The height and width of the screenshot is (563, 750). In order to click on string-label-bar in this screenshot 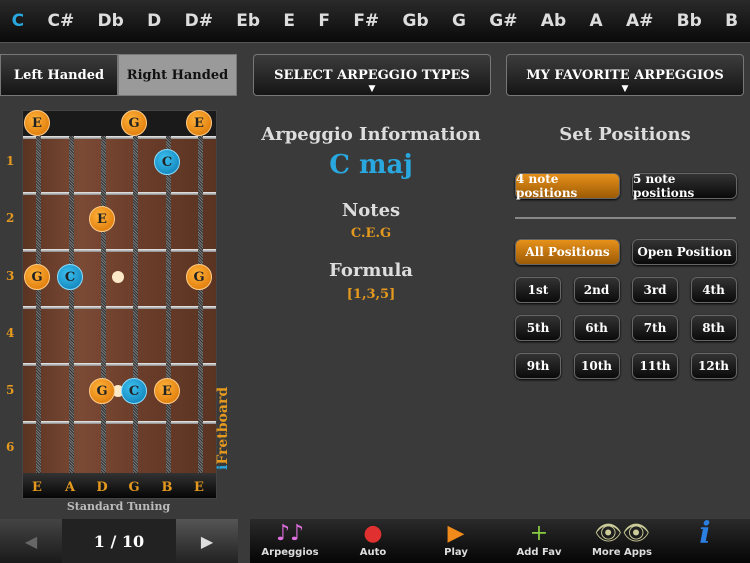, I will do `click(119, 485)`.